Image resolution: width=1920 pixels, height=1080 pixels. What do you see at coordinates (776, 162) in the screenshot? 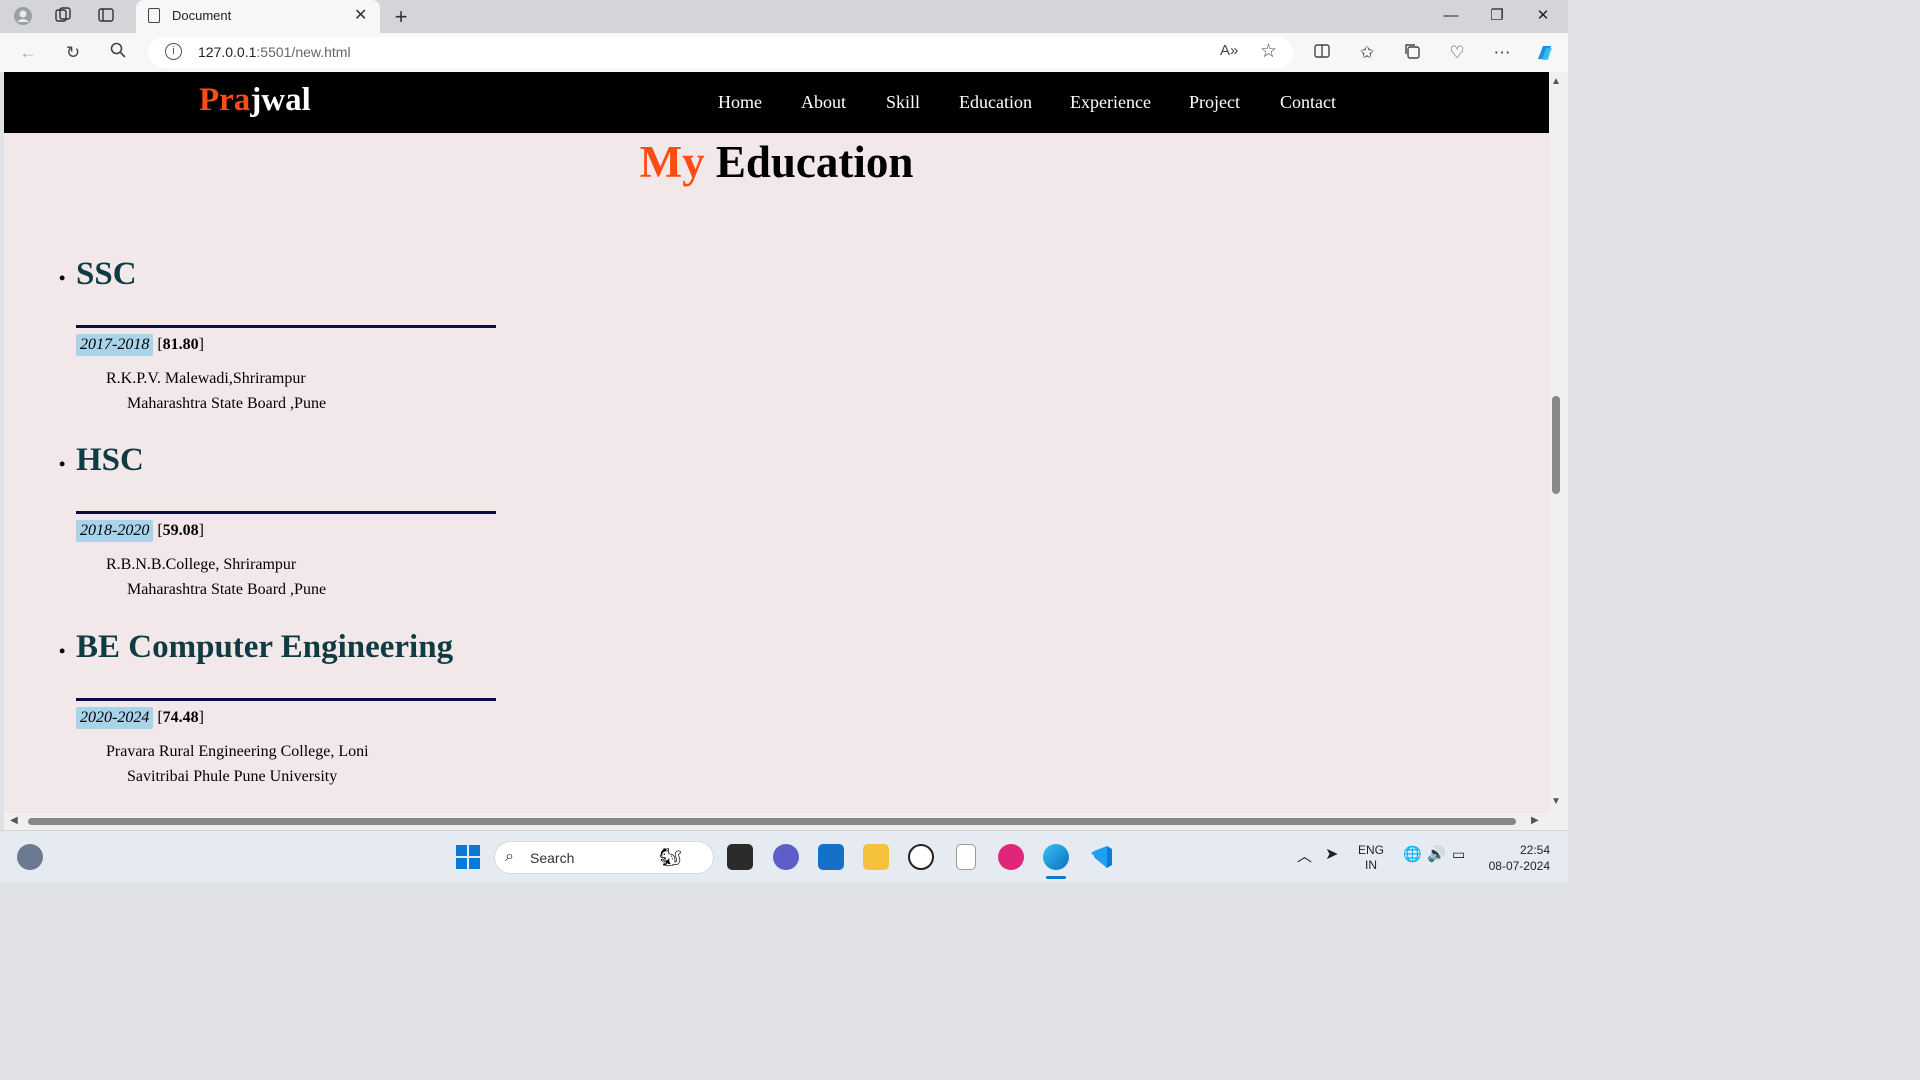
I see `page-title: My Education` at bounding box center [776, 162].